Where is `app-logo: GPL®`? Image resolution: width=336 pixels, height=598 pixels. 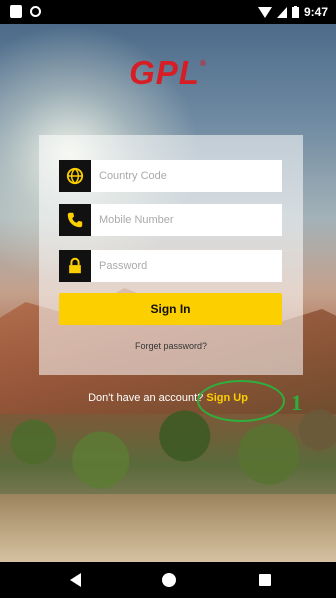
app-logo: GPL® is located at coordinates (168, 73).